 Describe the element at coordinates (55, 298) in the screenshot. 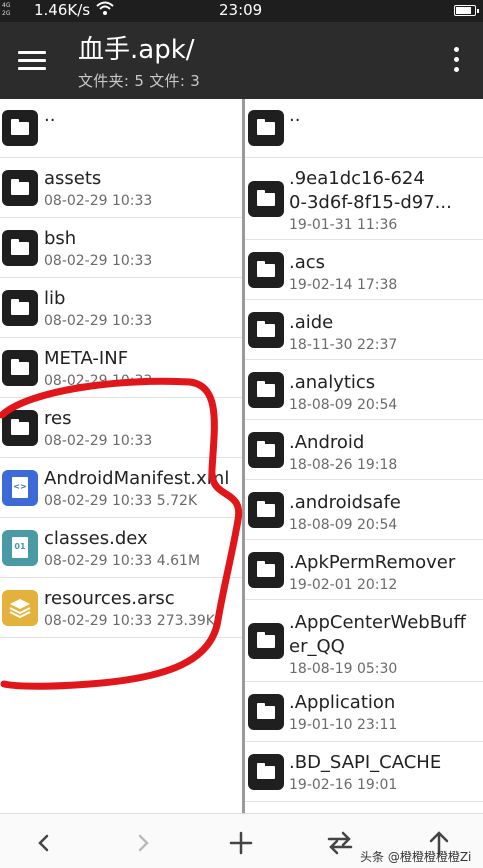

I see `item-name: lib` at that location.